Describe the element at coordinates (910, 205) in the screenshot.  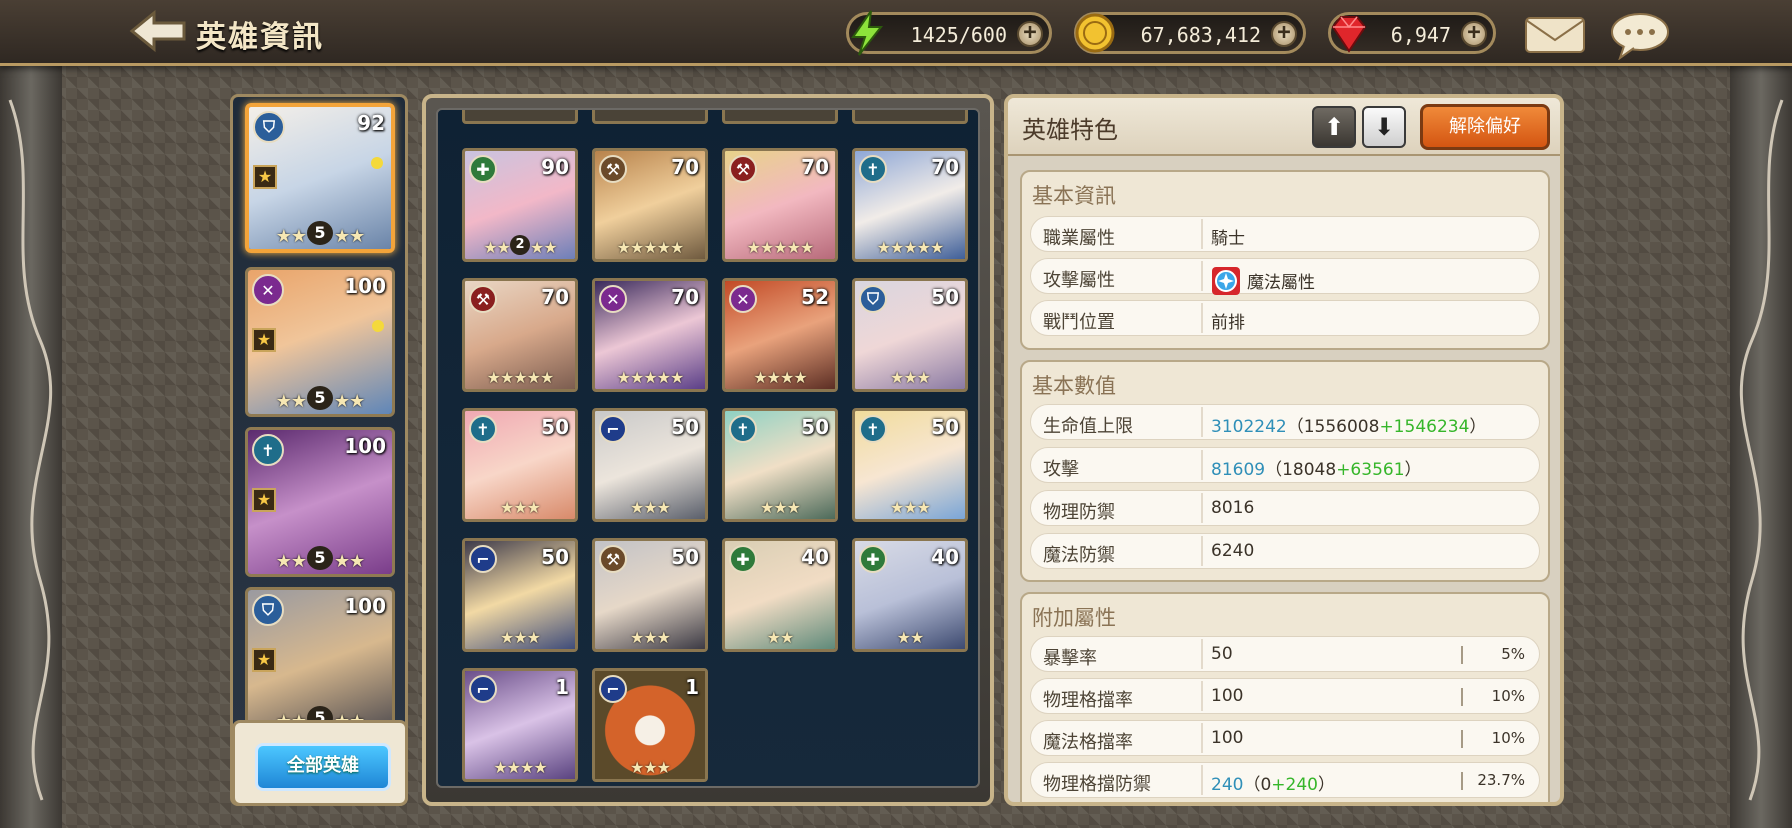
I see `hero-card: ✝ 70 ★★★★★` at that location.